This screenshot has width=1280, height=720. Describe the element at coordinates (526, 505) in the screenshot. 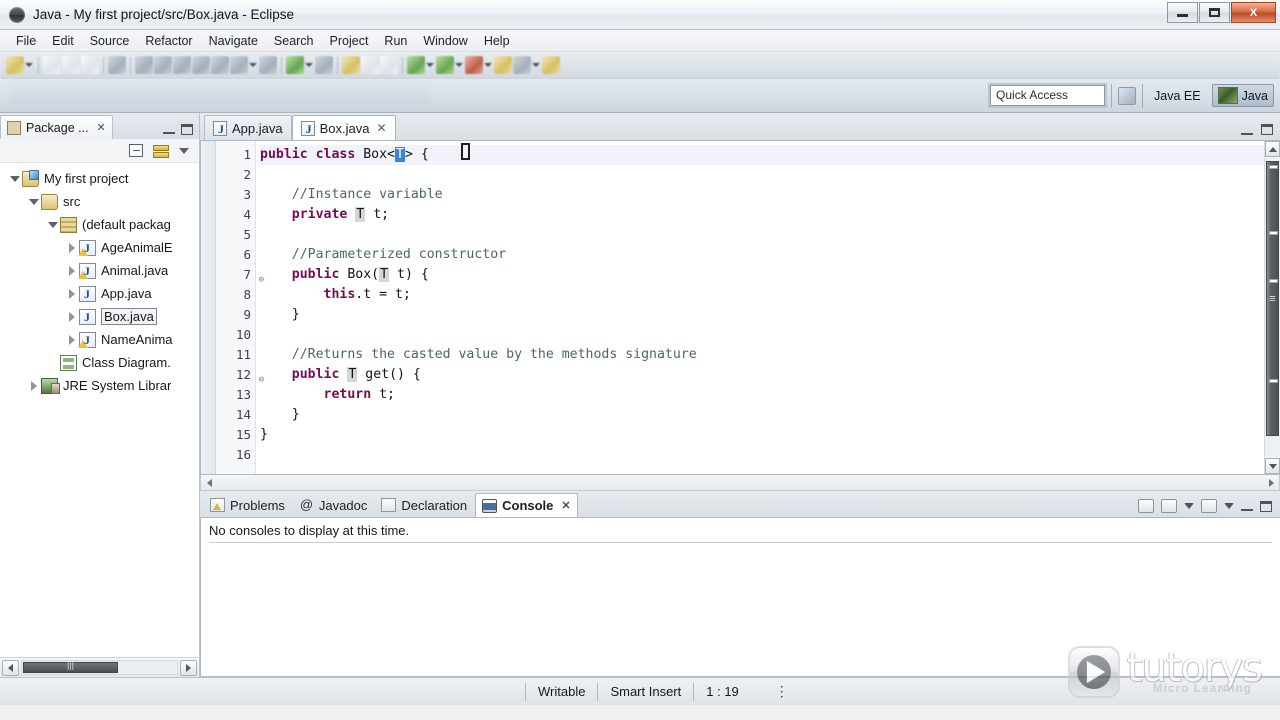

I see `tab-console: Console ✕` at that location.